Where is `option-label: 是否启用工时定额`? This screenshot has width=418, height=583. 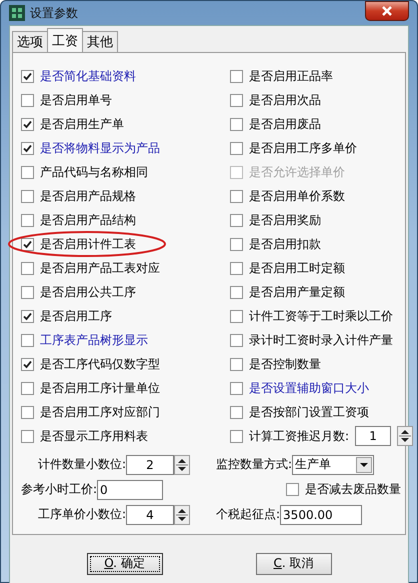
option-label: 是否启用工时定额 is located at coordinates (297, 268).